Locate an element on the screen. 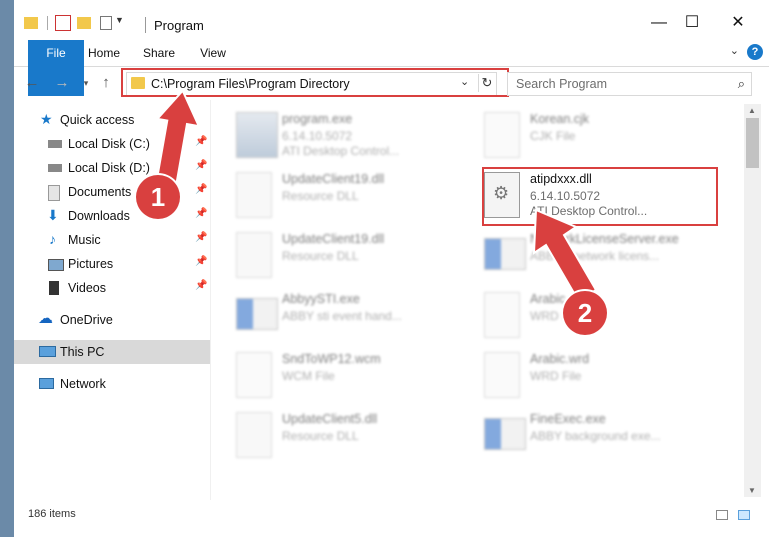 The width and height of the screenshot is (769, 537). file-type: WCM File is located at coordinates (308, 376).